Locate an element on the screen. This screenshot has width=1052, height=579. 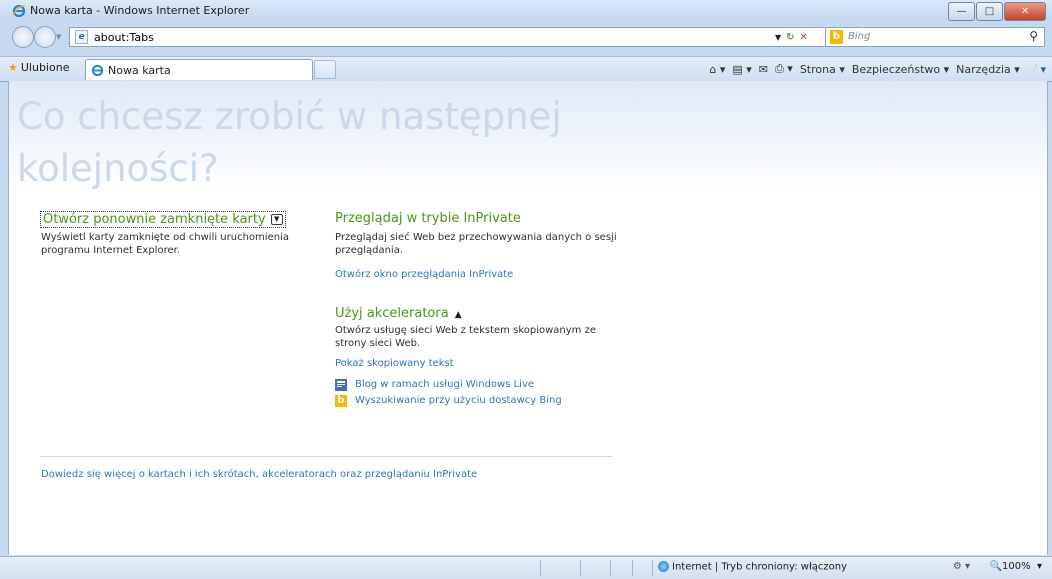
globe-icon is located at coordinates (663, 566).